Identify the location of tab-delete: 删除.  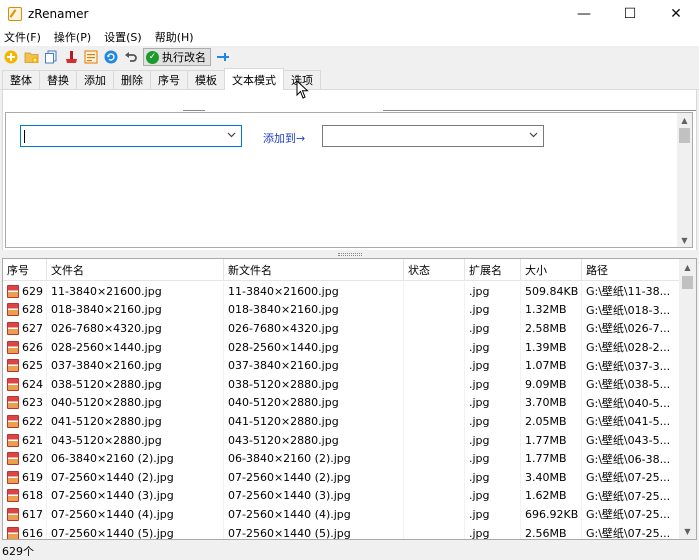
(132, 79).